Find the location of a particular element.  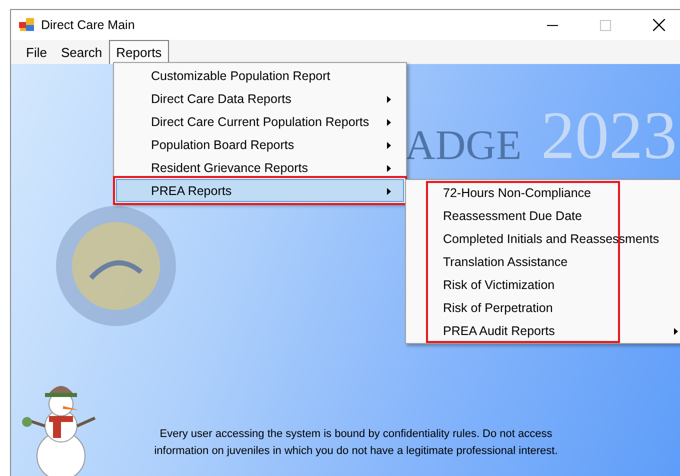

menu-item: Translation Assistance is located at coordinates (544, 261).